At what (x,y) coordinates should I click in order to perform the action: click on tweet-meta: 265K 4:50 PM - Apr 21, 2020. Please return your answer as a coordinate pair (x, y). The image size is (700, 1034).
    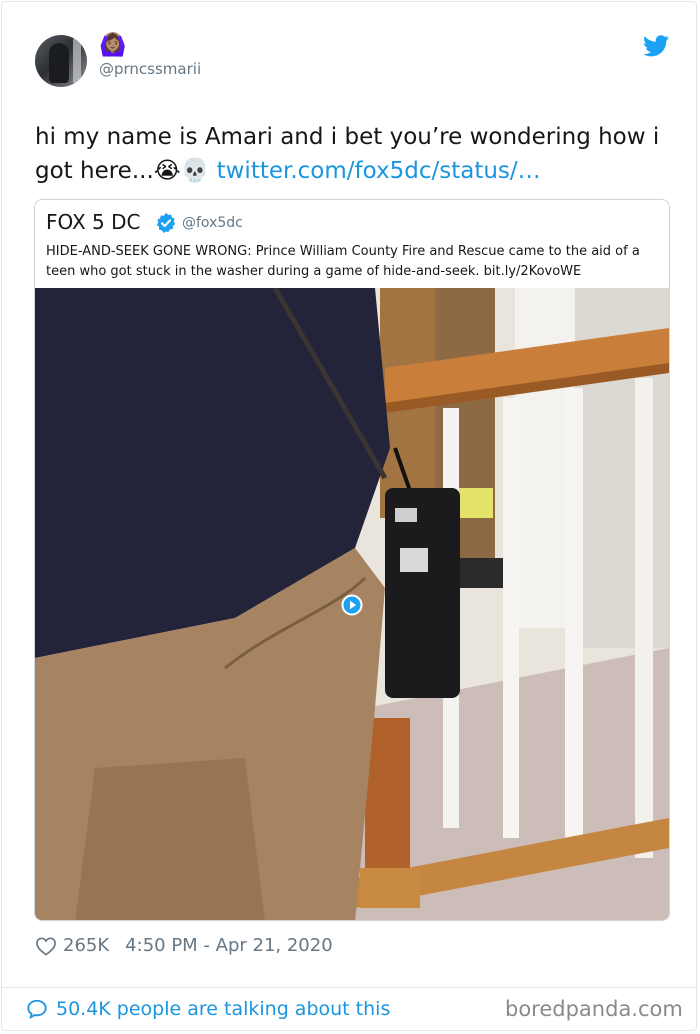
    Looking at the image, I should click on (184, 945).